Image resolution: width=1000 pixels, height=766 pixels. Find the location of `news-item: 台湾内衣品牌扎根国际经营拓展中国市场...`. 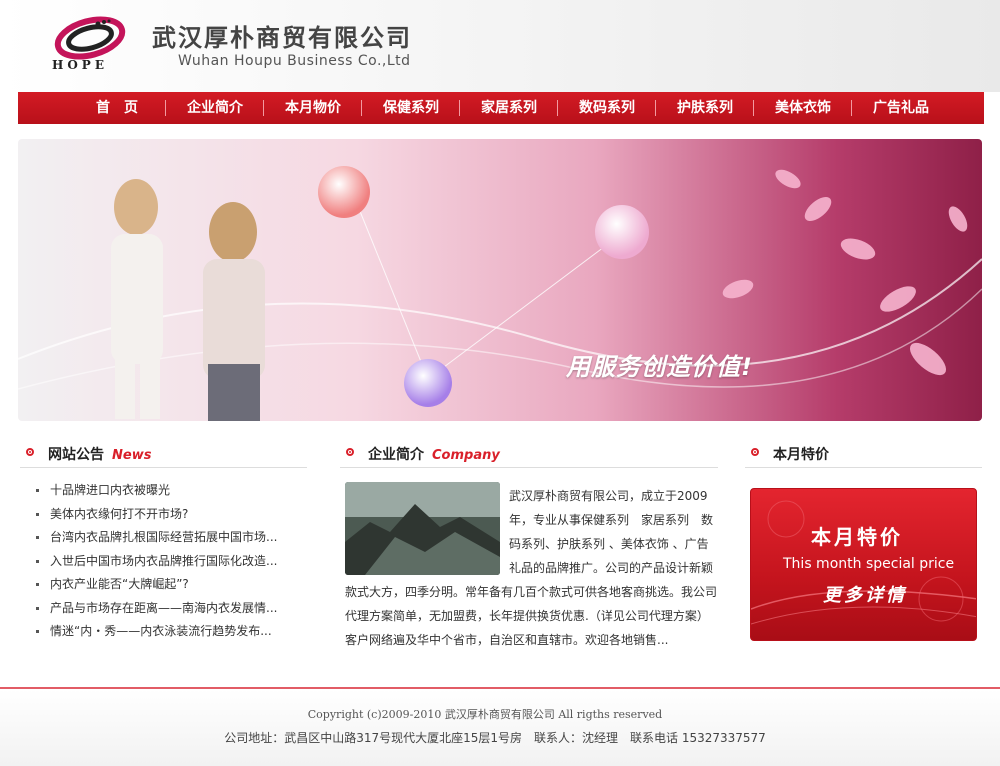

news-item: 台湾内衣品牌扎根国际经营拓展中国市场... is located at coordinates (165, 538).